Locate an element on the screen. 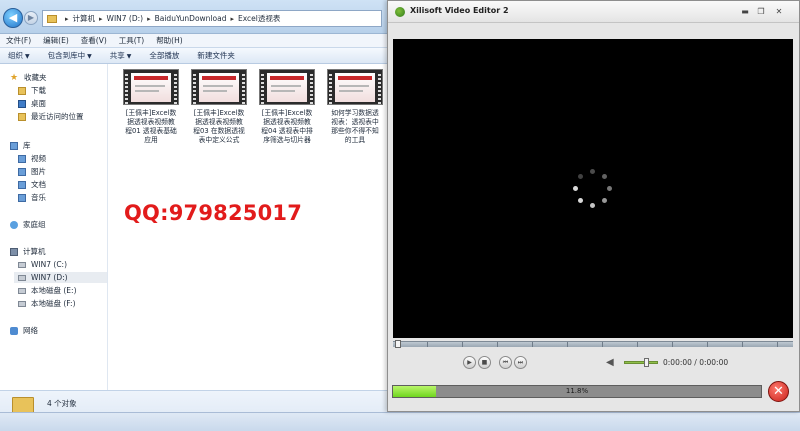 This screenshot has height=431, width=800. library-icon is located at coordinates (14, 145).